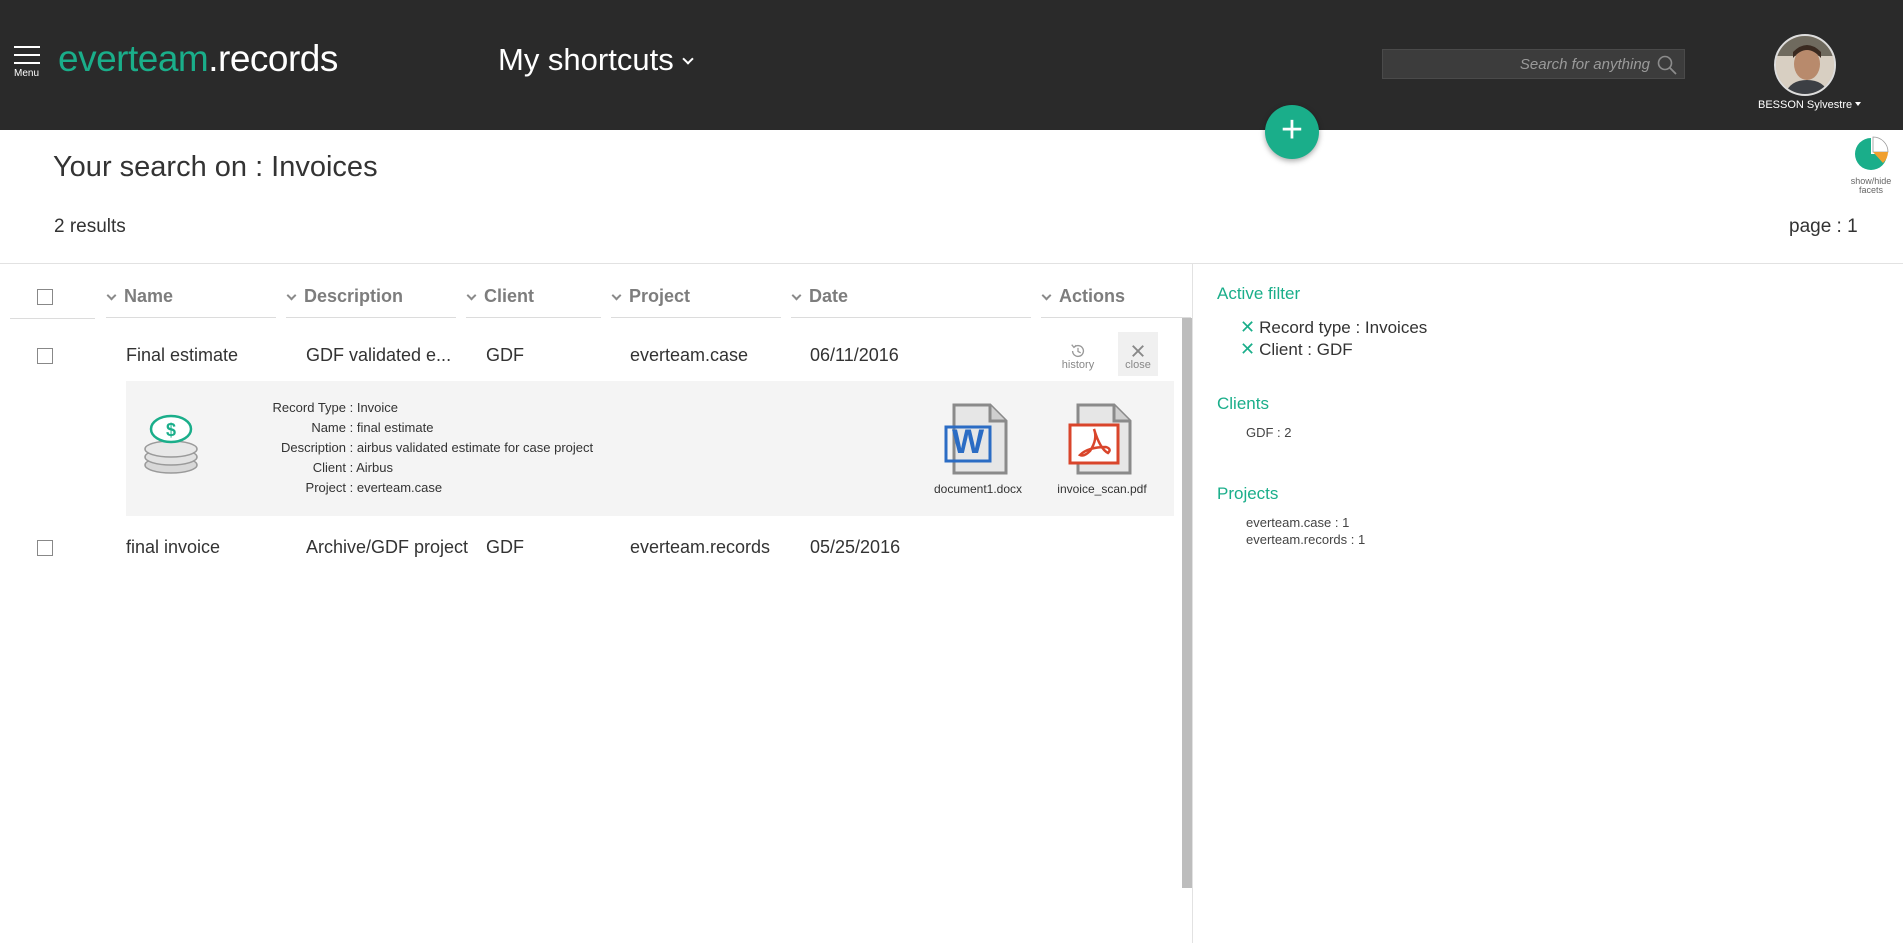 The width and height of the screenshot is (1903, 943). Describe the element at coordinates (1858, 104) in the screenshot. I see `caret-down-icon` at that location.